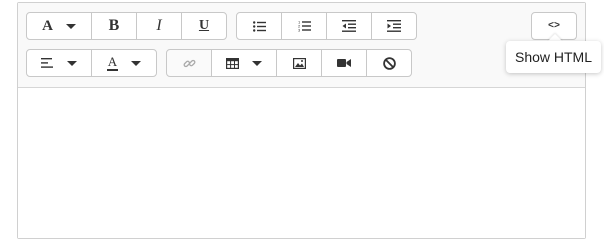  What do you see at coordinates (553, 26) in the screenshot?
I see `code-view-icon: <>` at bounding box center [553, 26].